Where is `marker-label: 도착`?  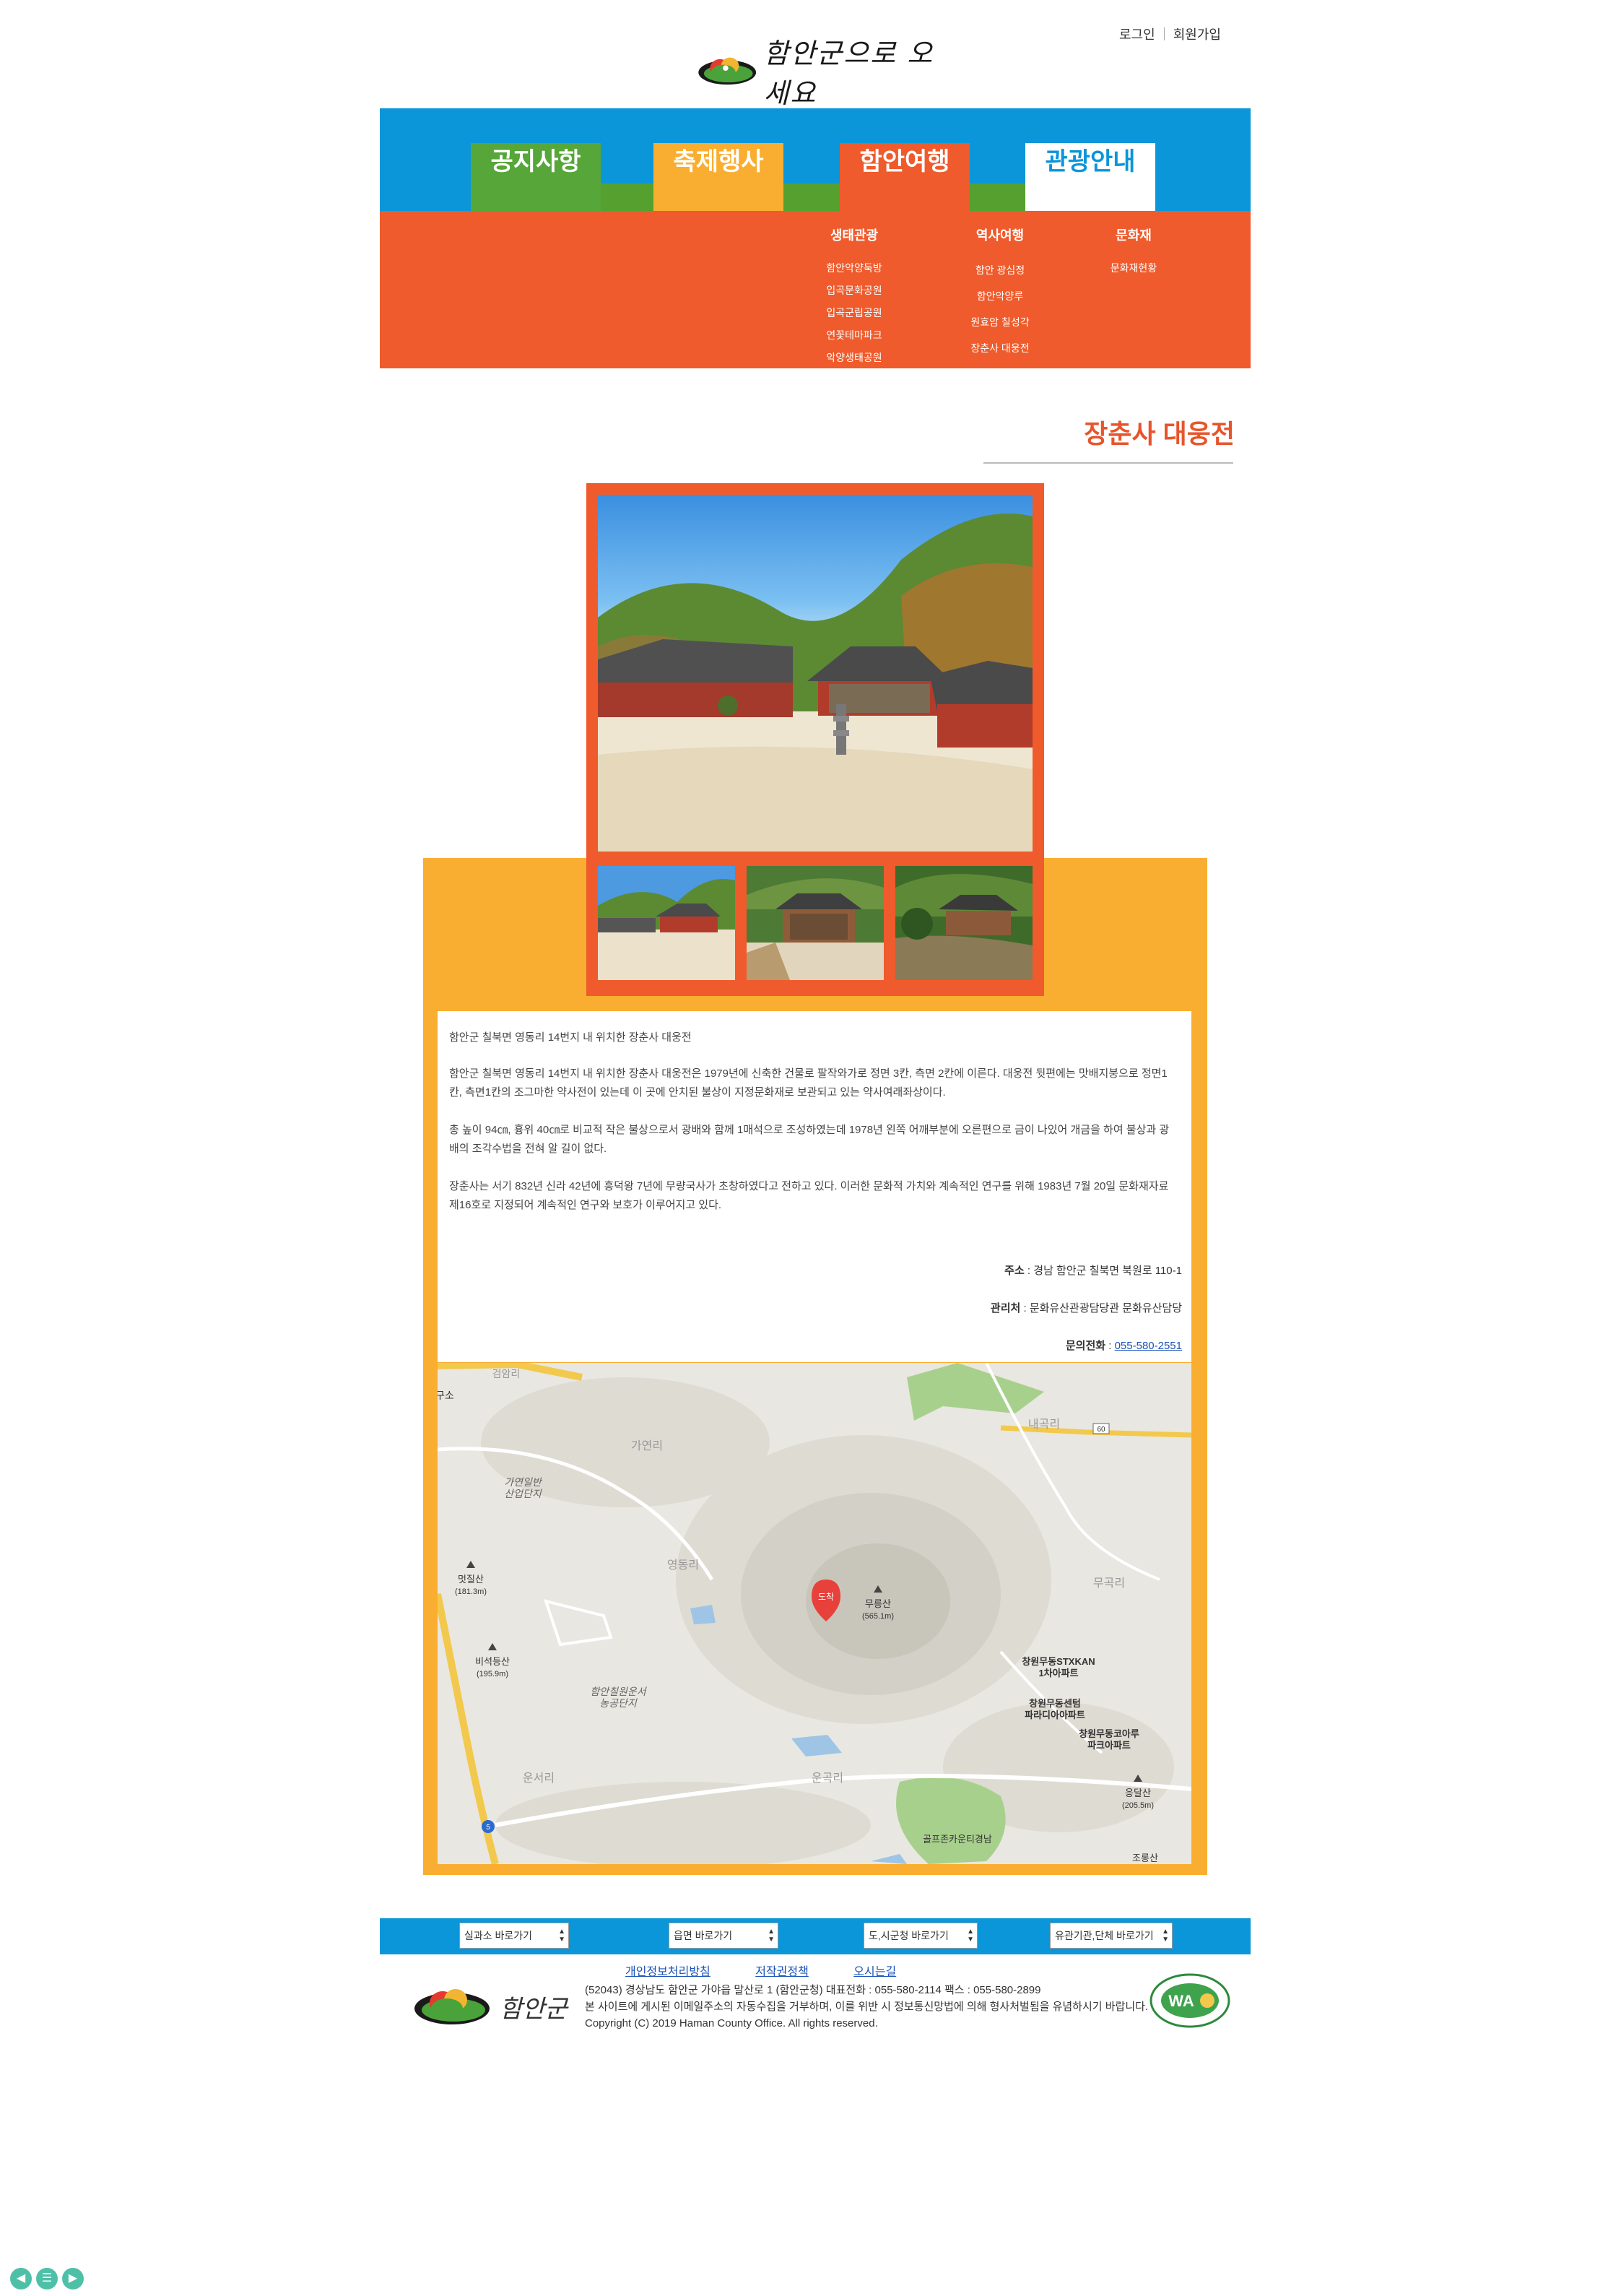 marker-label: 도착 is located at coordinates (826, 1597).